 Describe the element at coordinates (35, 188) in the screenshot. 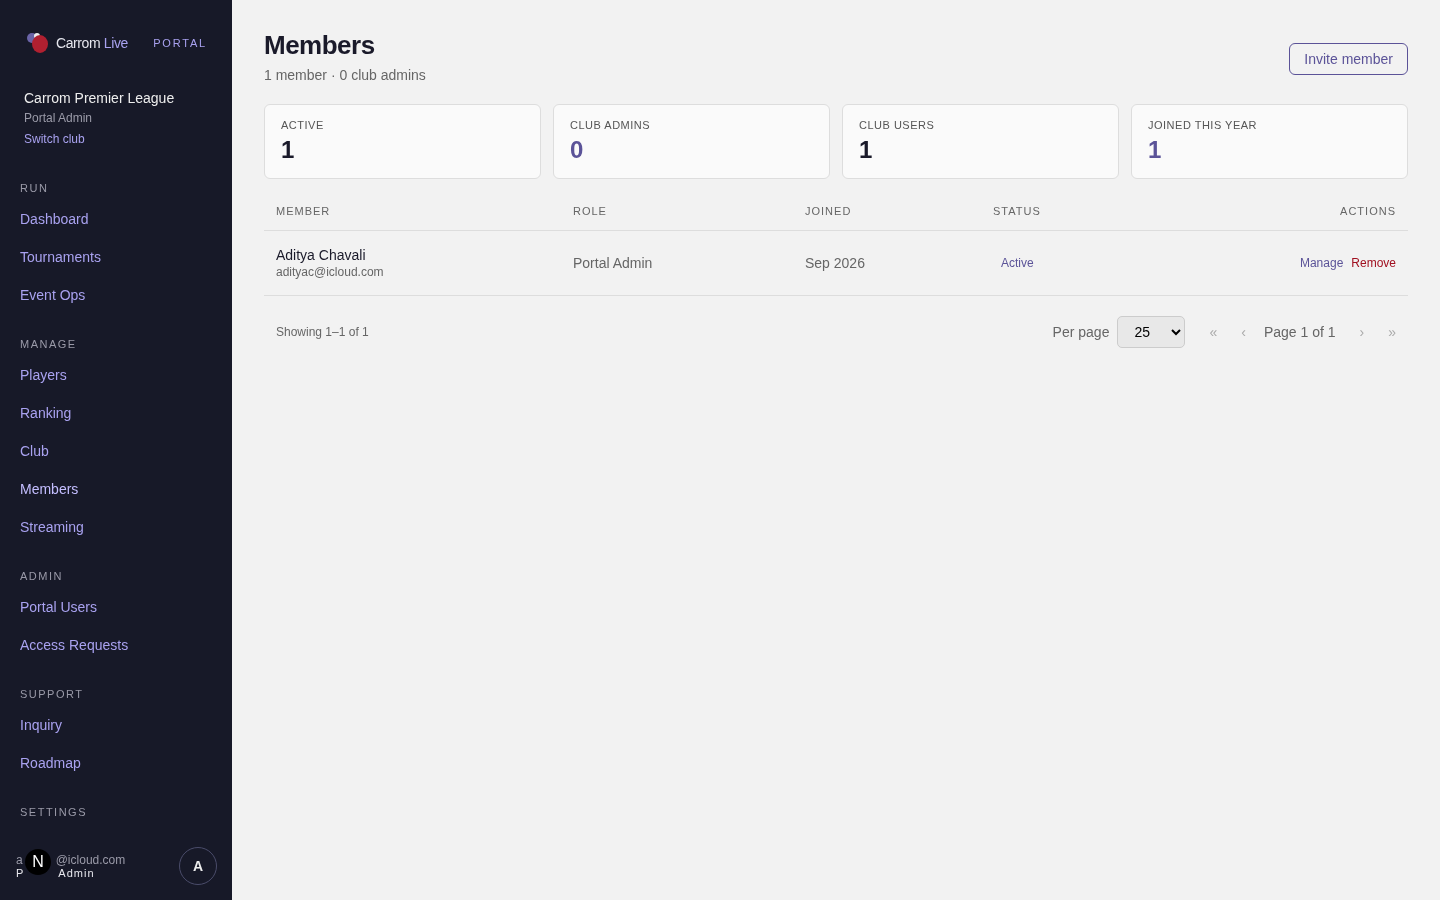

I see `nav-section-title: RUN` at that location.